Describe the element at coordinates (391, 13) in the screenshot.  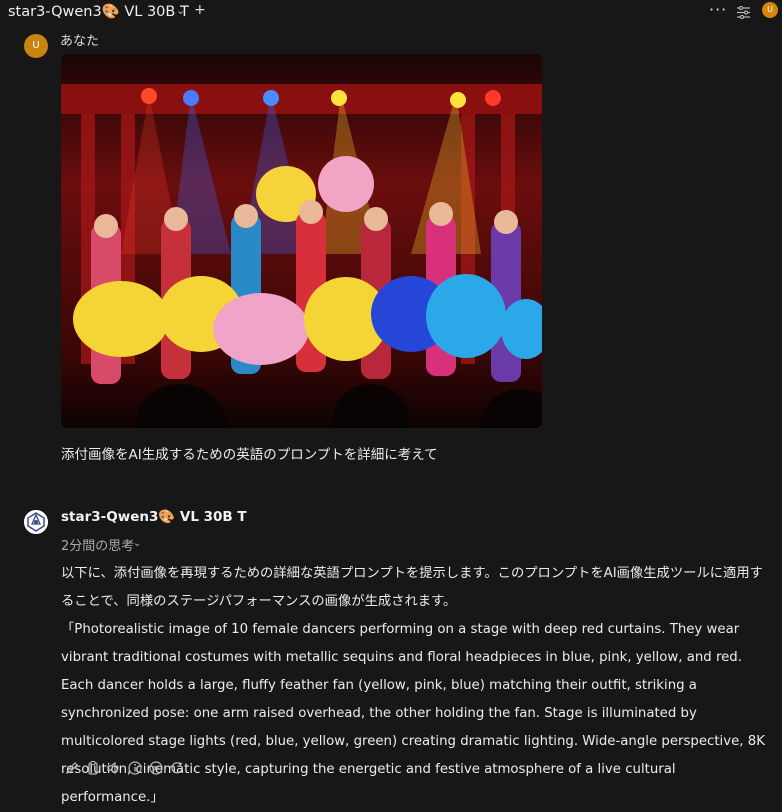
I see `top-bar: star3-Qwen3🎨 VL 30B T ⌄ + ··· U` at that location.